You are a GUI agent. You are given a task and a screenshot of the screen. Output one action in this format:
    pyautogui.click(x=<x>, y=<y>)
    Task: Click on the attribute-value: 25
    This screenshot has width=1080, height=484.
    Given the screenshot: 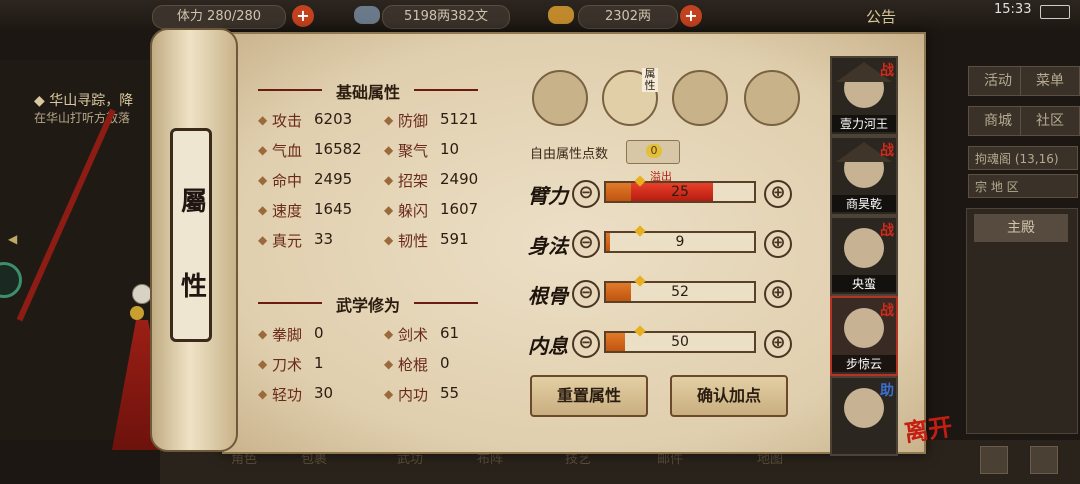 What is the action you would take?
    pyautogui.click(x=680, y=192)
    